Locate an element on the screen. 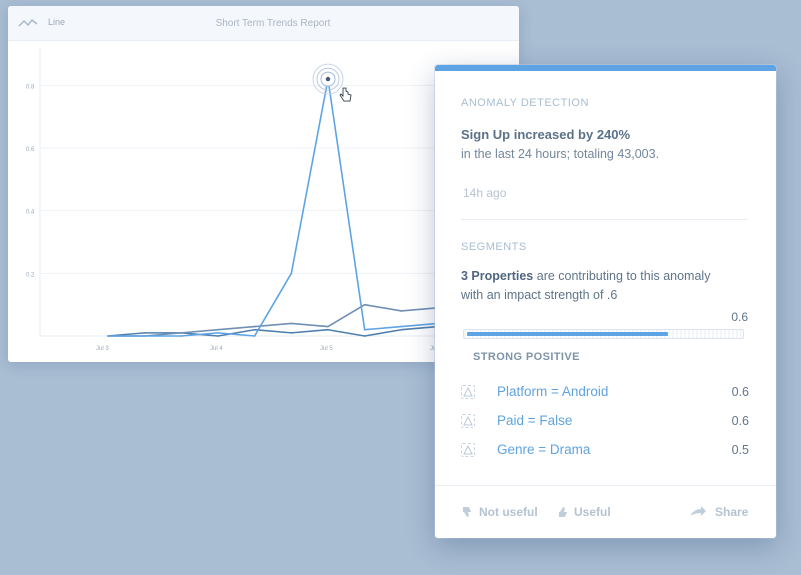 The width and height of the screenshot is (801, 575). chart-title: Short Term Trends Report is located at coordinates (273, 23).